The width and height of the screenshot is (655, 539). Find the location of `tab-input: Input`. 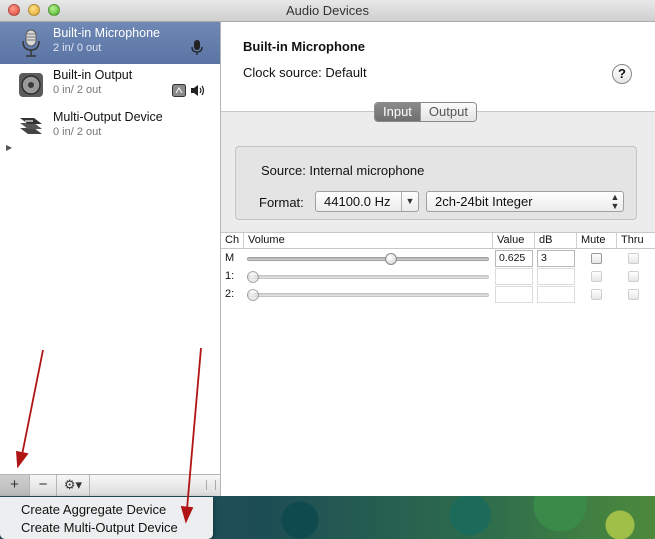

tab-input: Input is located at coordinates (397, 112).